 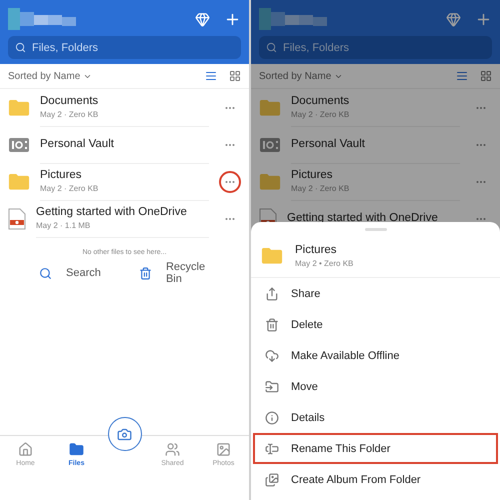 What do you see at coordinates (316, 250) in the screenshot?
I see `item-name: Pictures` at bounding box center [316, 250].